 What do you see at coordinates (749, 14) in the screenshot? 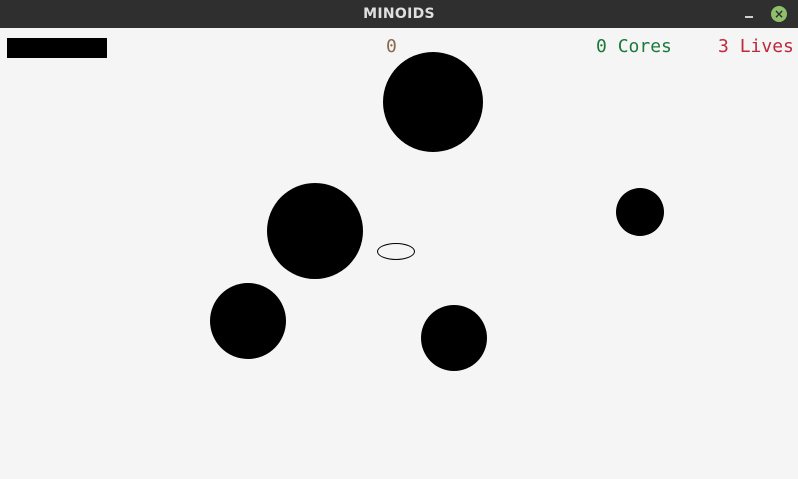
I see `minimize-button` at bounding box center [749, 14].